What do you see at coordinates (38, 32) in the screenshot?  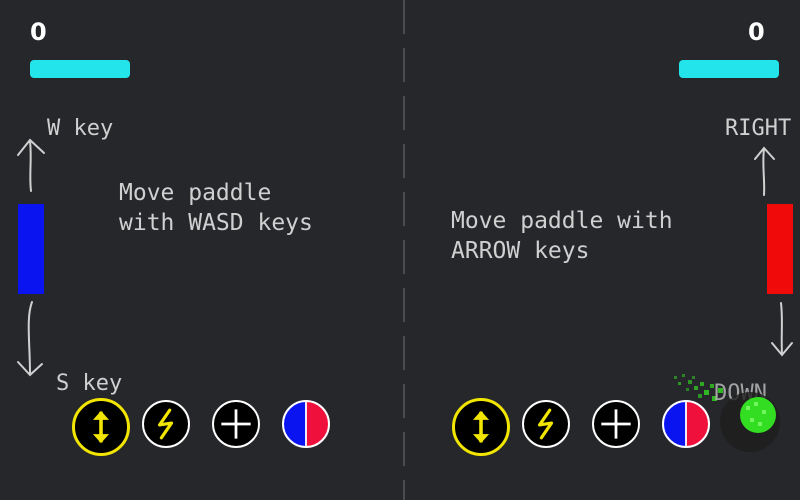 I see `left-score: 0` at bounding box center [38, 32].